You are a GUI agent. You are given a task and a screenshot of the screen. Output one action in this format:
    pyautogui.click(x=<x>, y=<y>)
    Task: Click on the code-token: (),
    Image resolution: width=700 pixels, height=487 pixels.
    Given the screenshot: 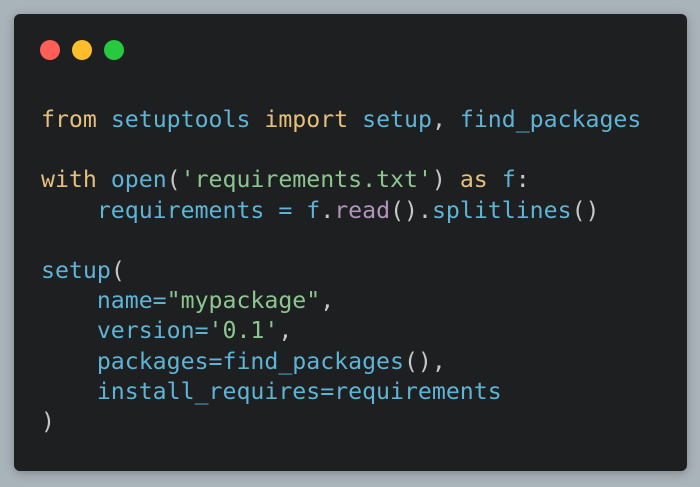 What is the action you would take?
    pyautogui.click(x=424, y=361)
    